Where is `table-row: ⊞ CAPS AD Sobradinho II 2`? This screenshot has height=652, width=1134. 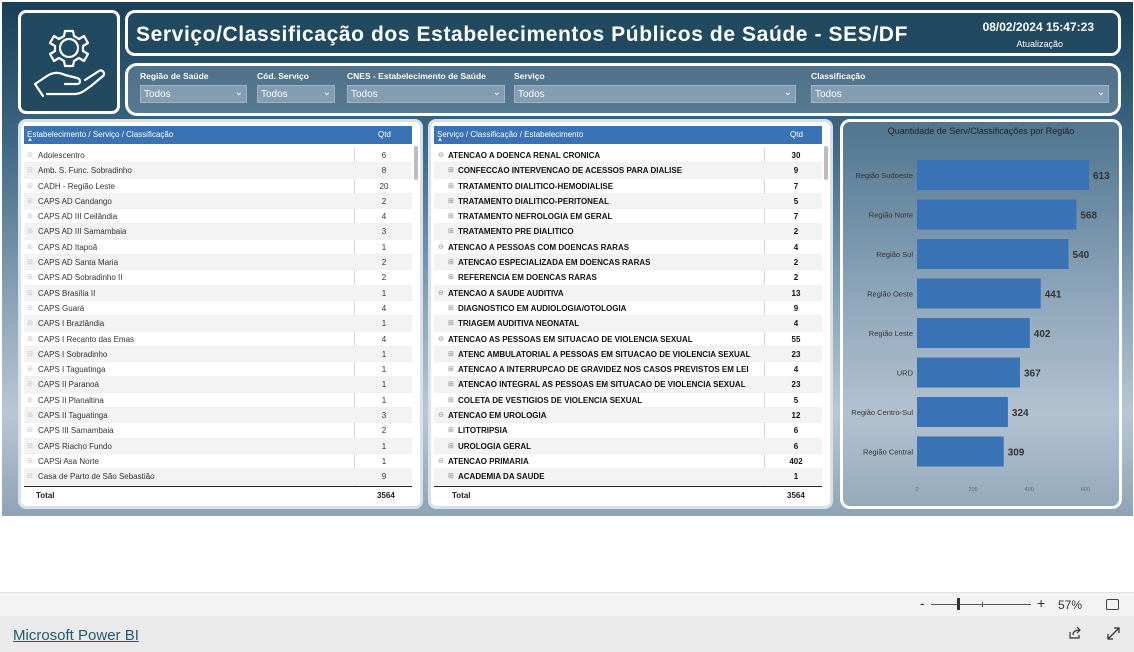 table-row: ⊞ CAPS AD Sobradinho II 2 is located at coordinates (218, 278).